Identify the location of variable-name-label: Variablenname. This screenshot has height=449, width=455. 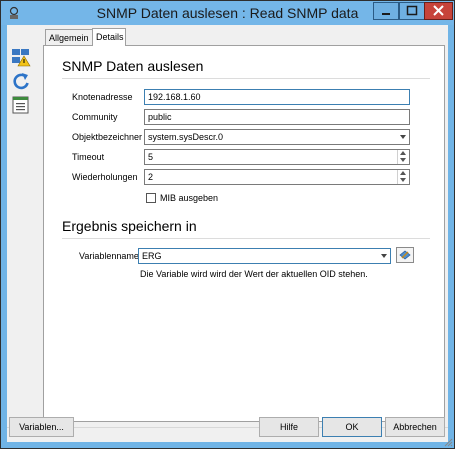
(109, 256).